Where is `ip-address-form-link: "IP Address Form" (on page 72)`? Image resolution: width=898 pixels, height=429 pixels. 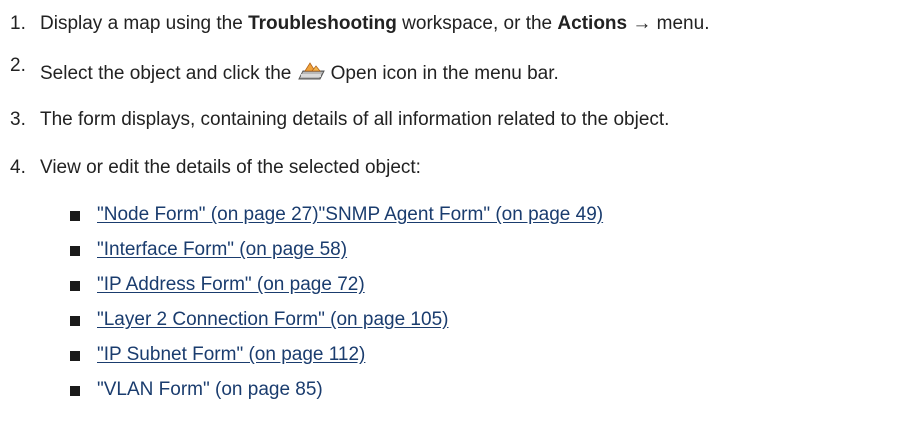
ip-address-form-link: "IP Address Form" (on page 72) is located at coordinates (231, 285).